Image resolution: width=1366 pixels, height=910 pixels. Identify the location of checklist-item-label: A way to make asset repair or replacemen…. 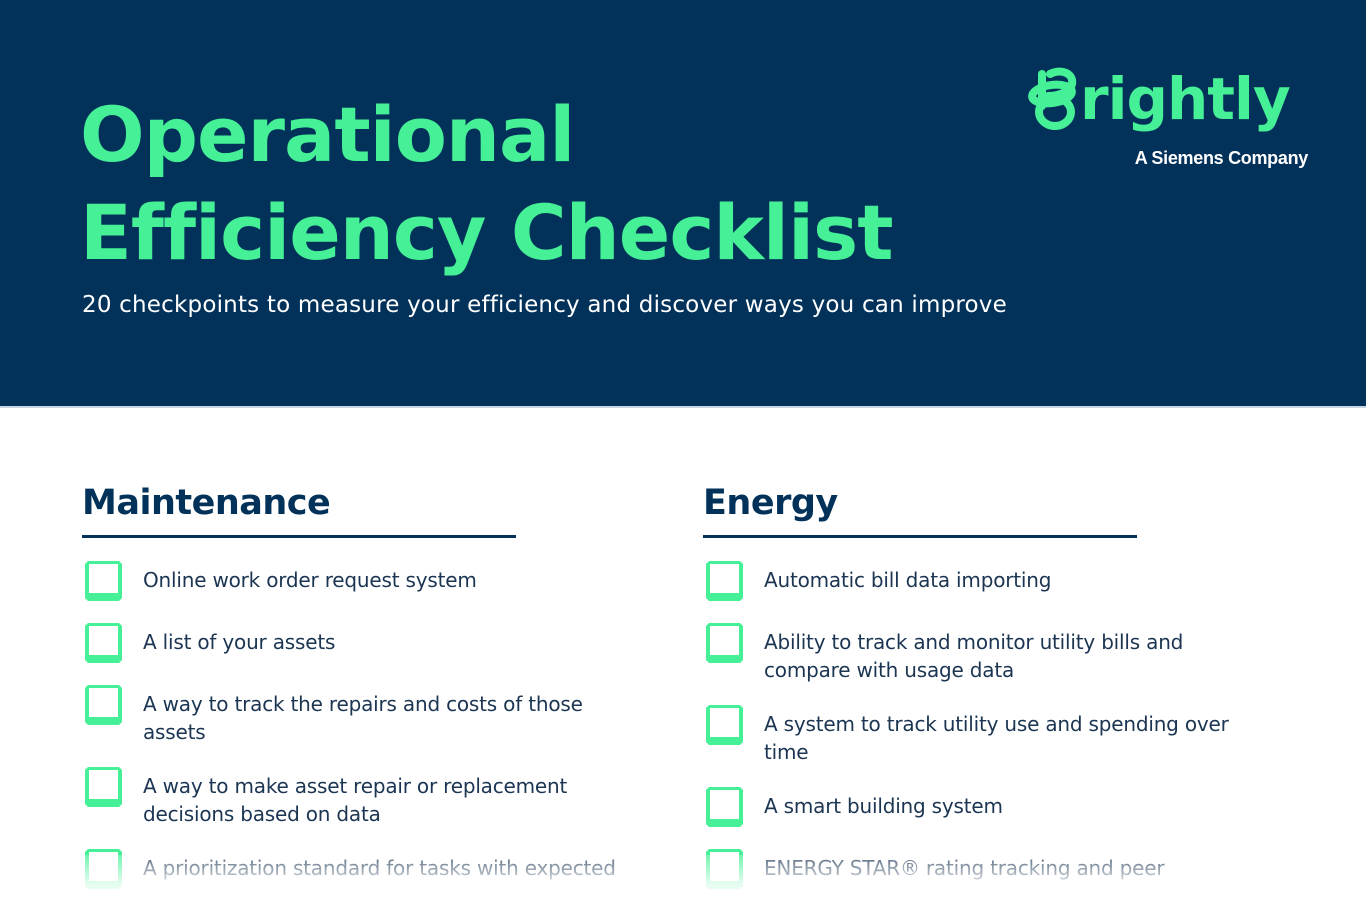
(355, 800).